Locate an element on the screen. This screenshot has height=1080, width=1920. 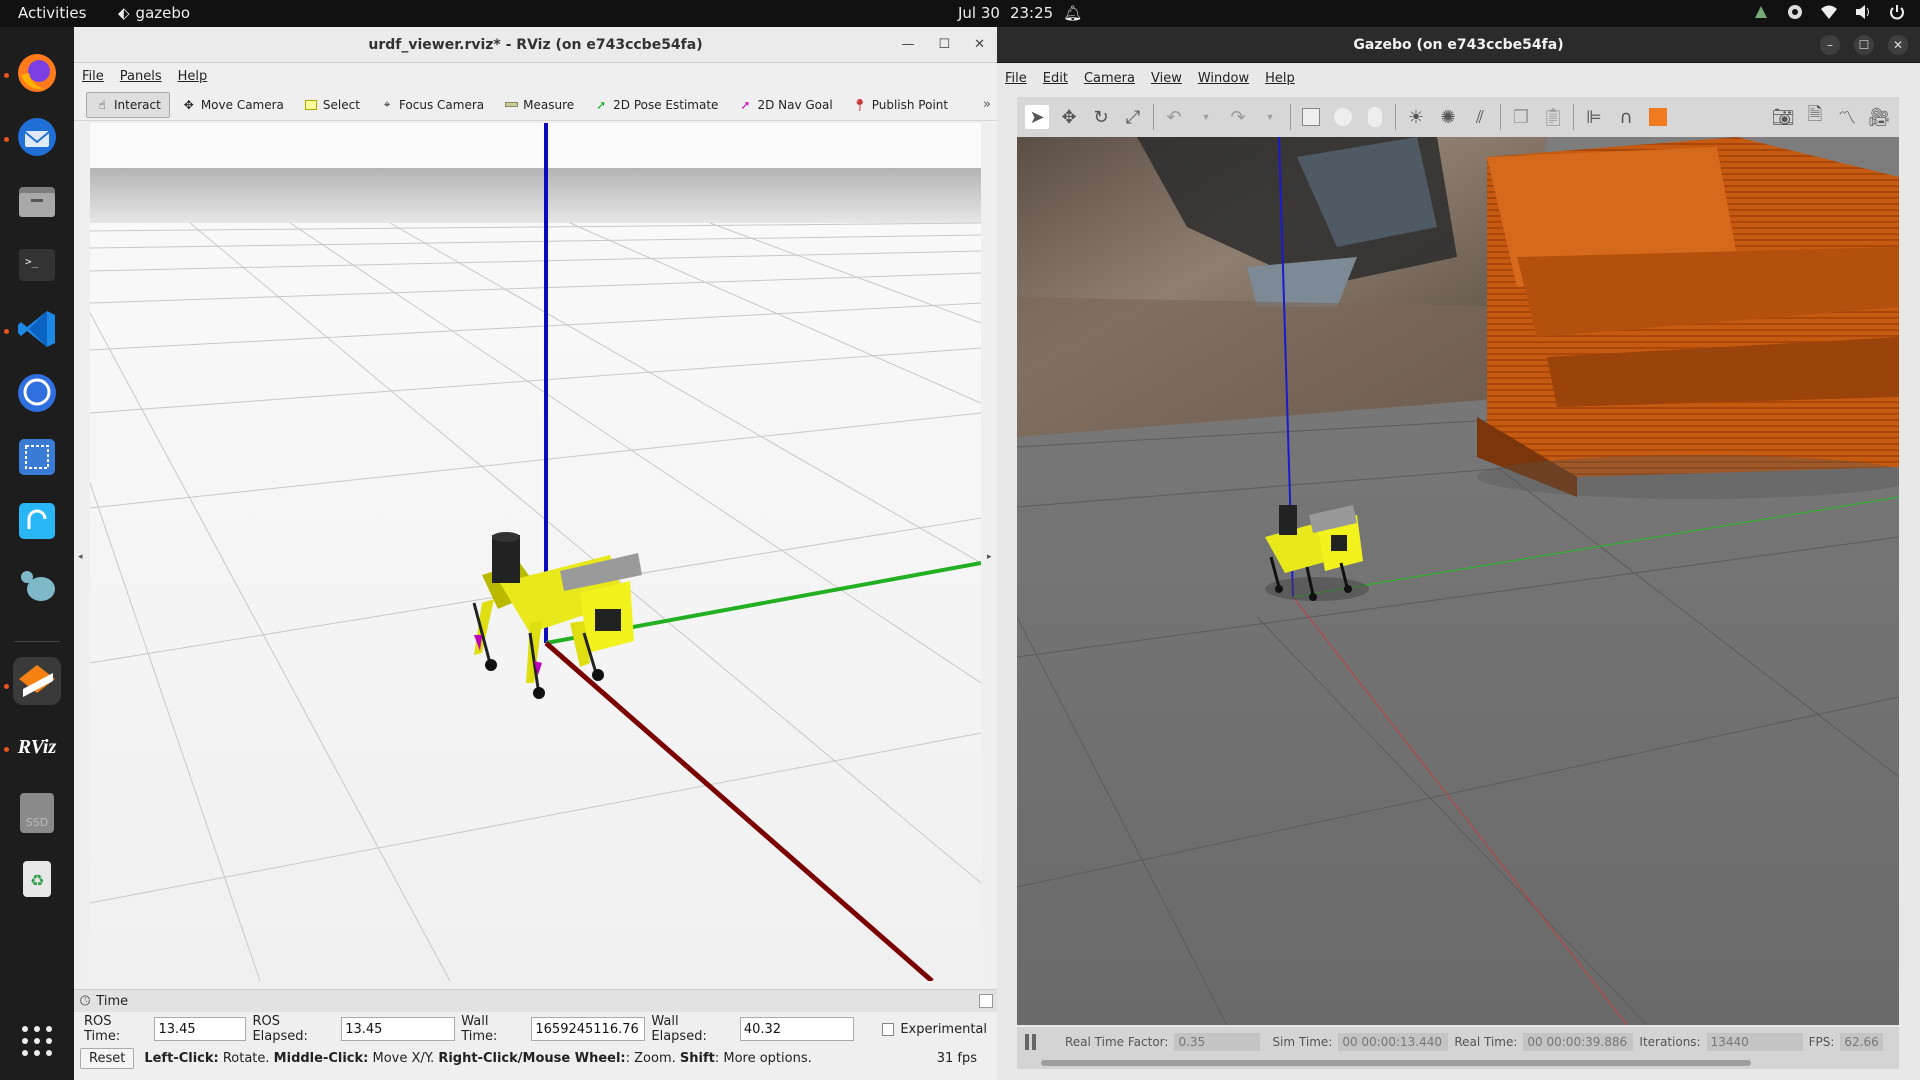
tool-interact: ☝ Interact is located at coordinates (128, 104).